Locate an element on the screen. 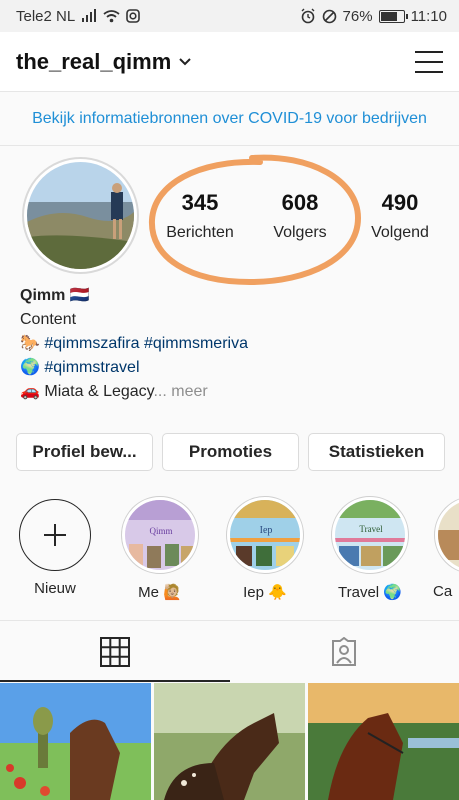  profile-avatar is located at coordinates (80, 215).